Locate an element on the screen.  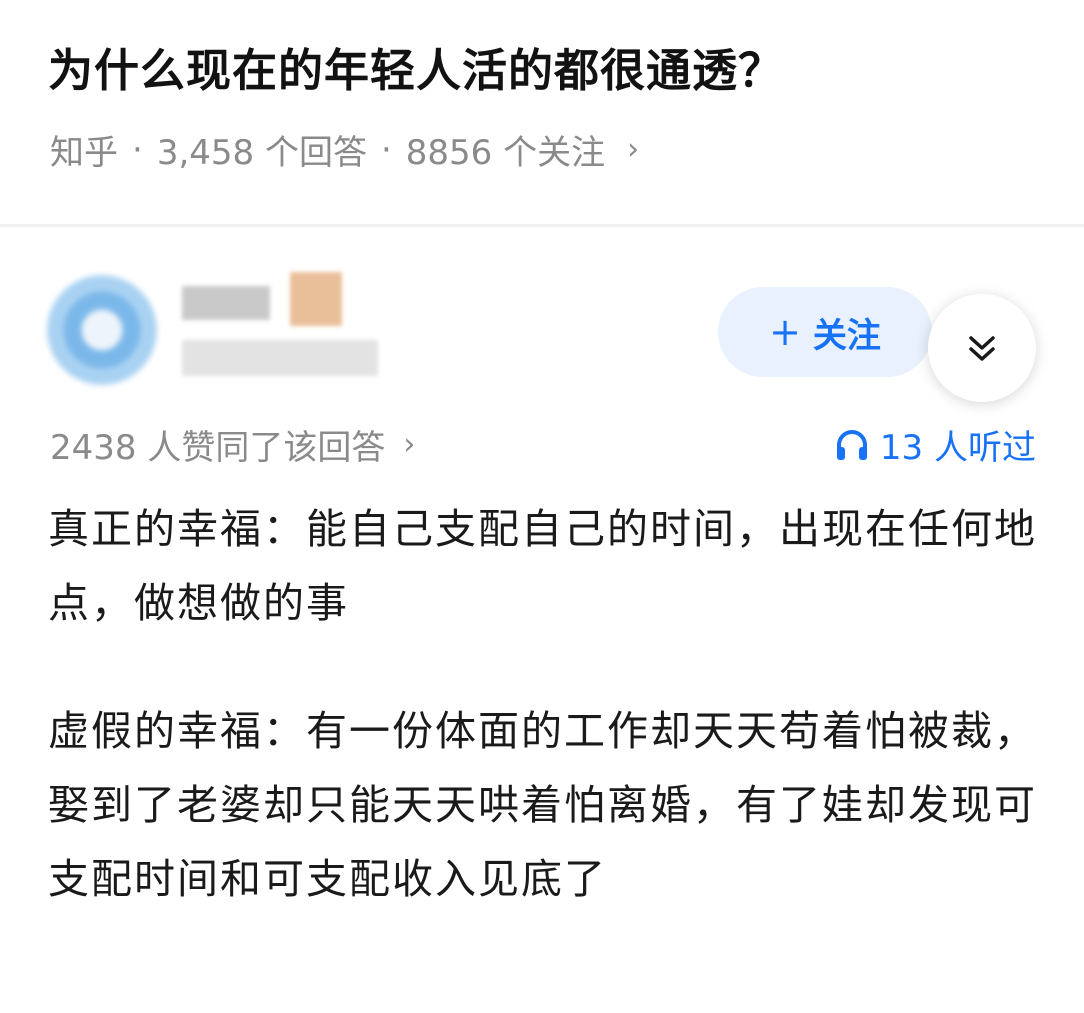
follow-button: + 关注 is located at coordinates (825, 332).